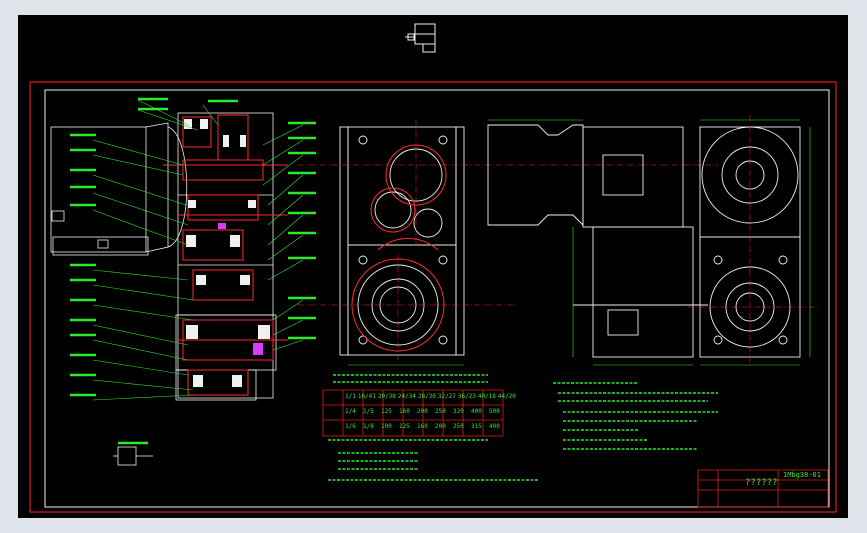  Describe the element at coordinates (368, 426) in the screenshot. I see `ratio-cell: 1/8` at that location.